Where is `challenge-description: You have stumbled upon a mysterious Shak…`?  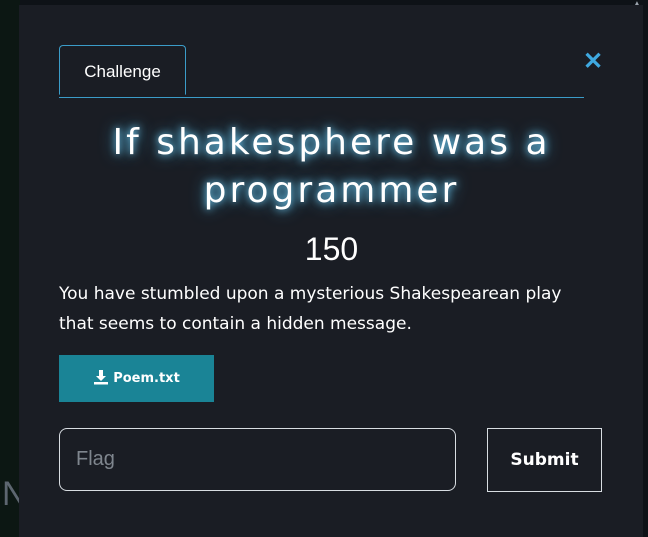
challenge-description: You have stumbled upon a mysterious Shak… is located at coordinates (310, 309).